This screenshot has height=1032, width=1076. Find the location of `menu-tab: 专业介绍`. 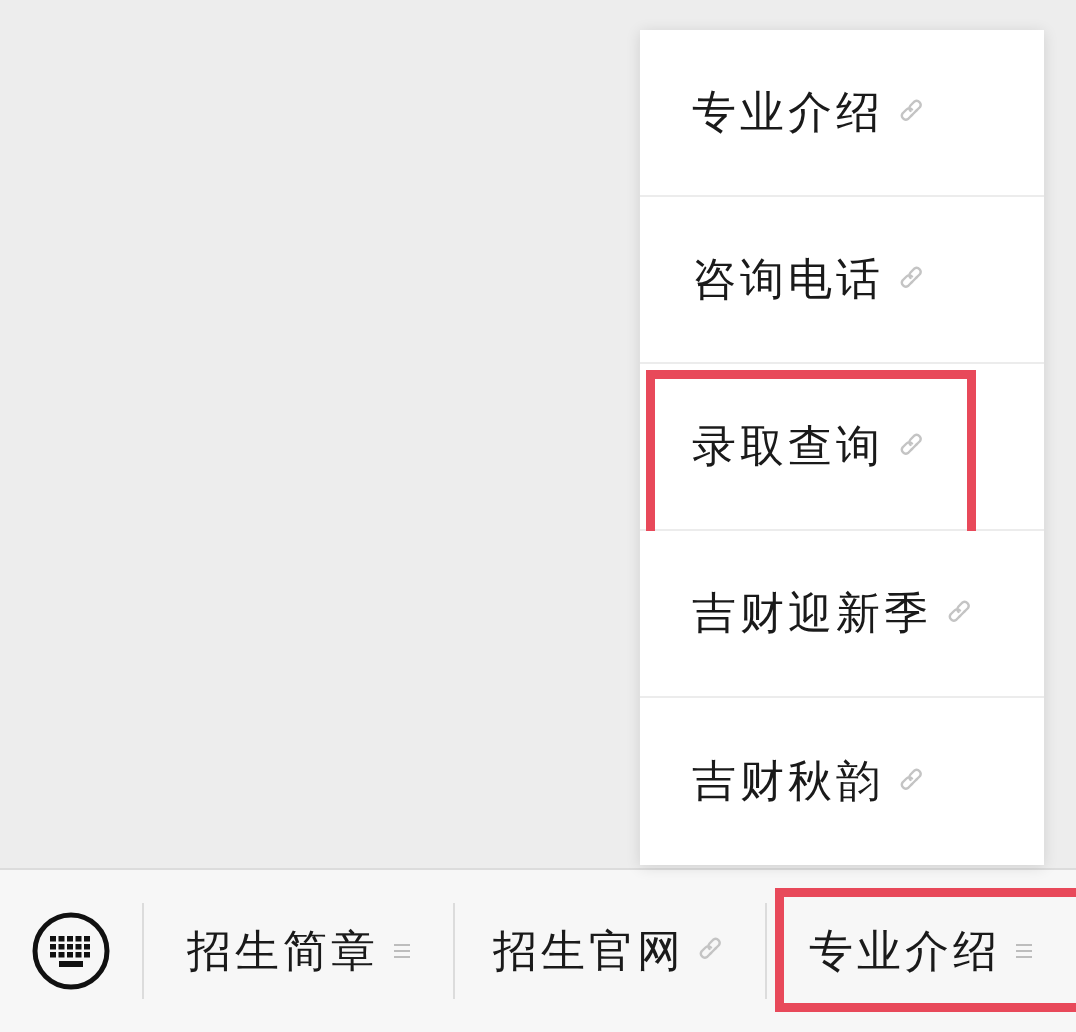

menu-tab: 专业介绍 is located at coordinates (921, 951).